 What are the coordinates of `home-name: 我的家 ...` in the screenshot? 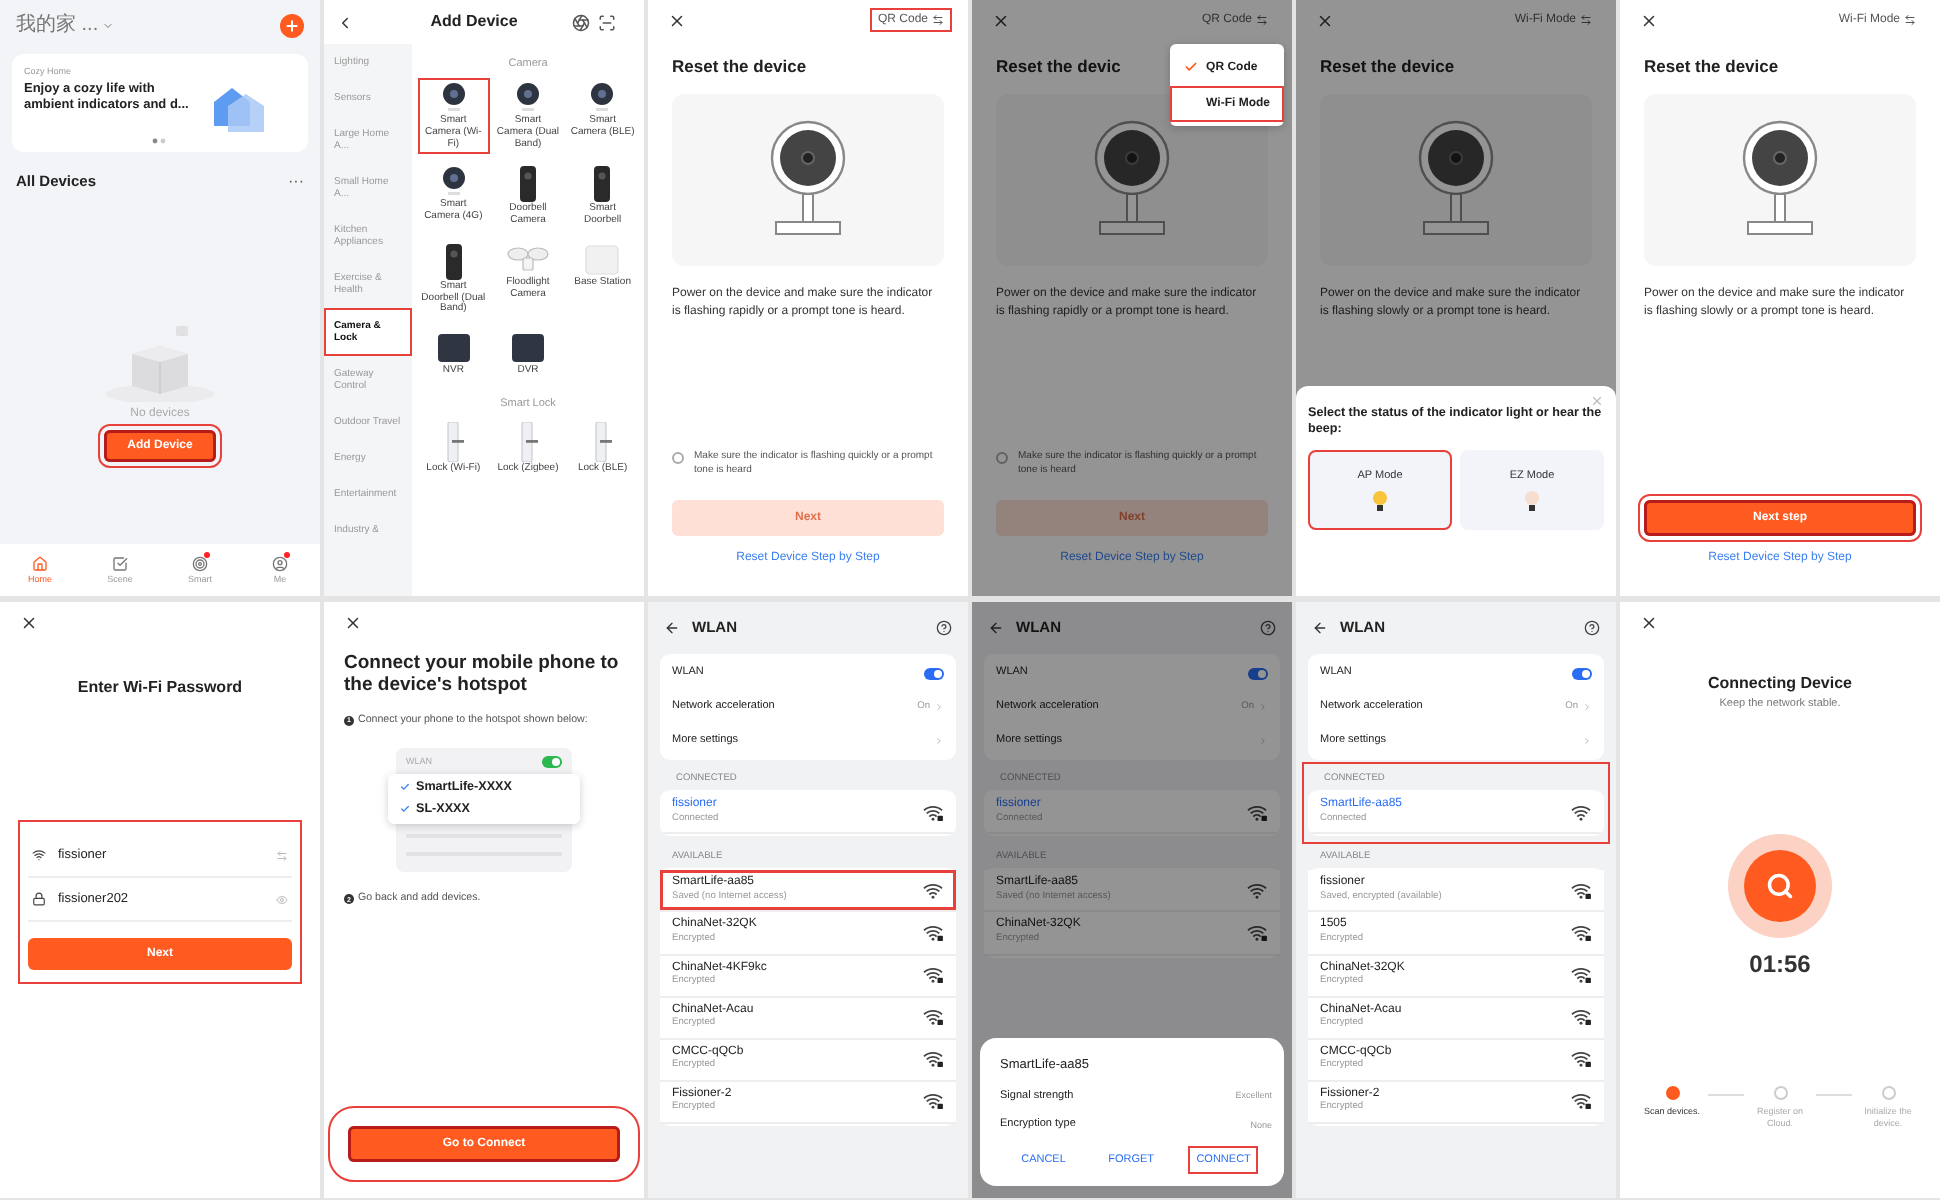 It's located at (57, 25).